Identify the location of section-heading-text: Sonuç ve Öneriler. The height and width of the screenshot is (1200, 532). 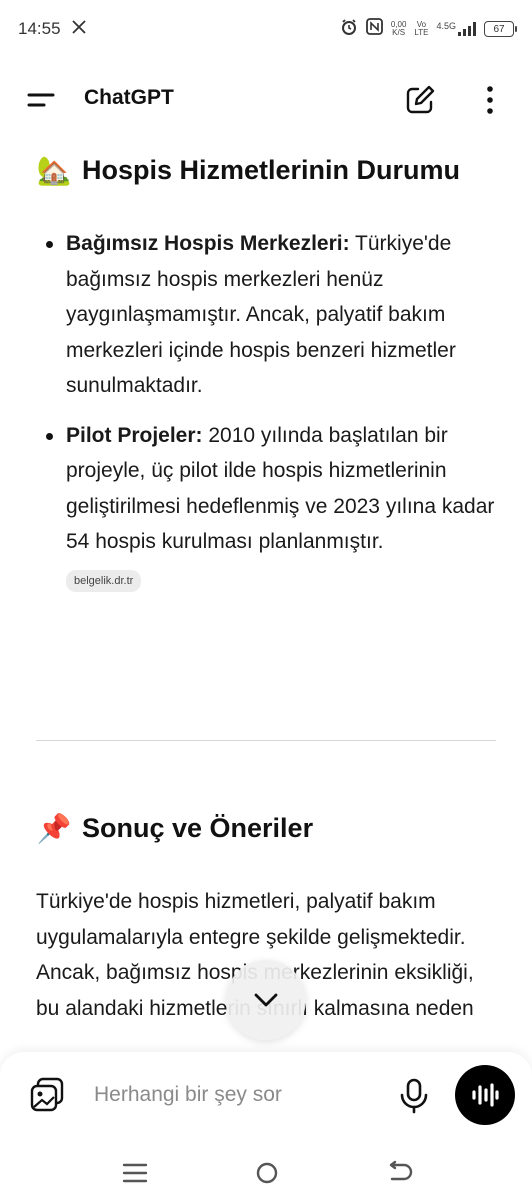
(198, 828).